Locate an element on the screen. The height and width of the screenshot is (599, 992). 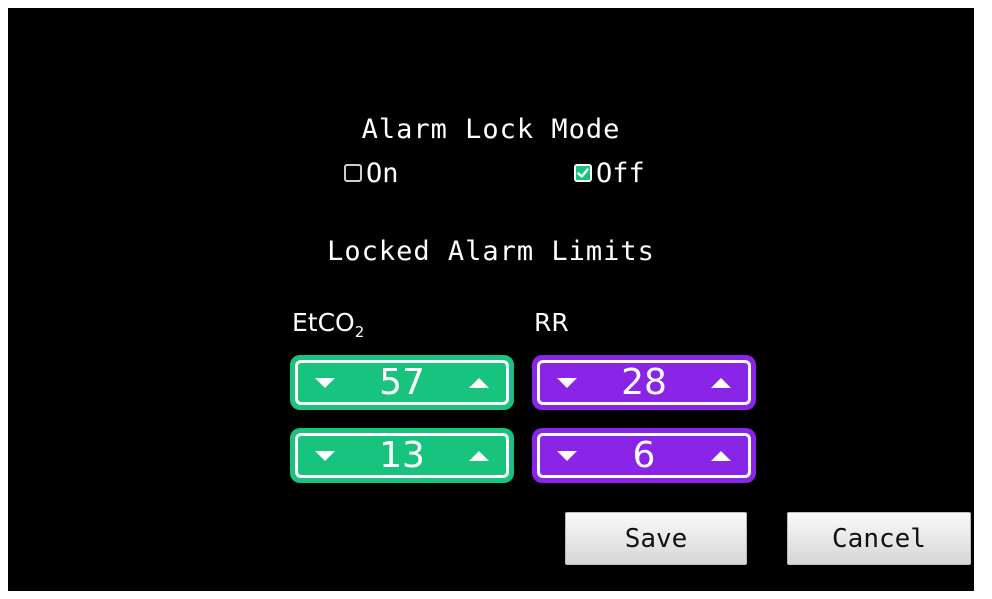
rr-low-value: 6 is located at coordinates (644, 455).